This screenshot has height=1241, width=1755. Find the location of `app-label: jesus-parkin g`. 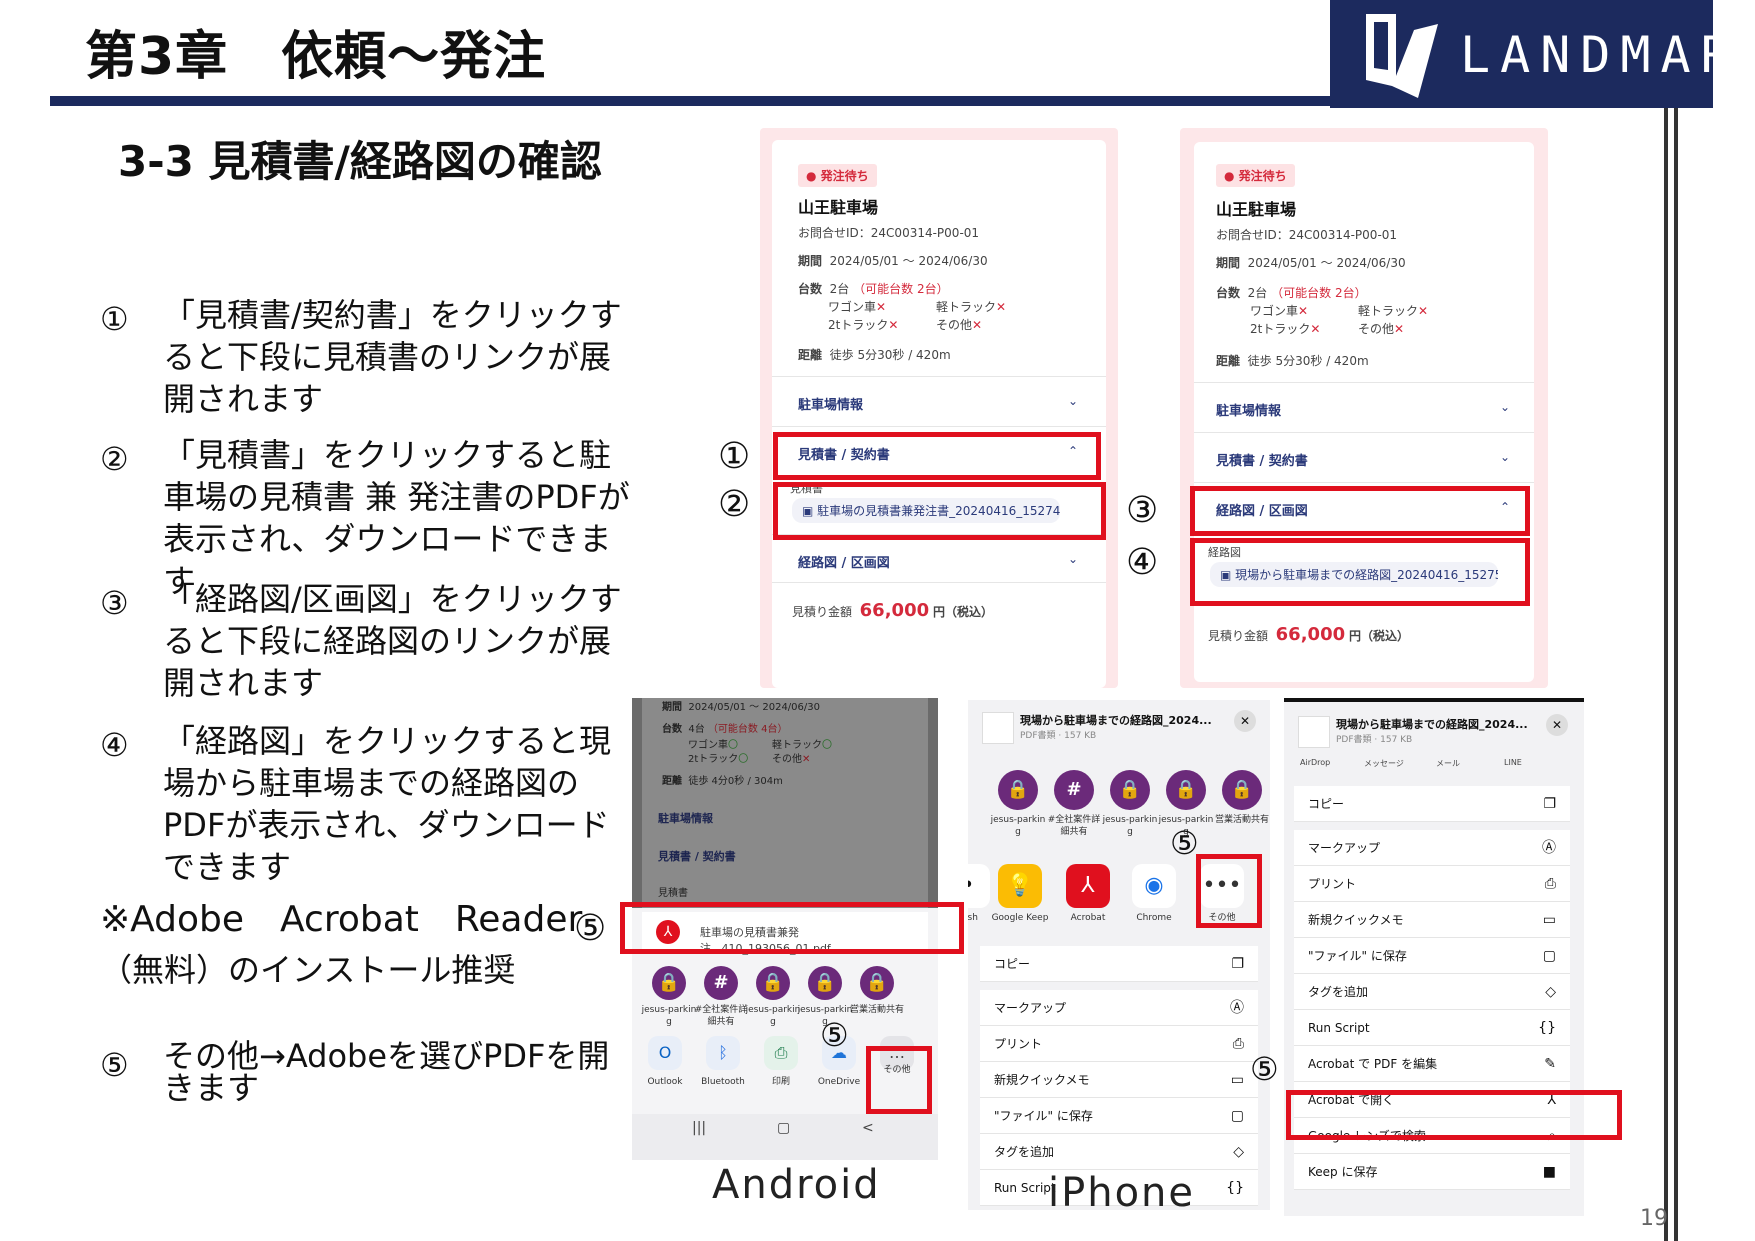

app-label: jesus-parkin g is located at coordinates (773, 1016).